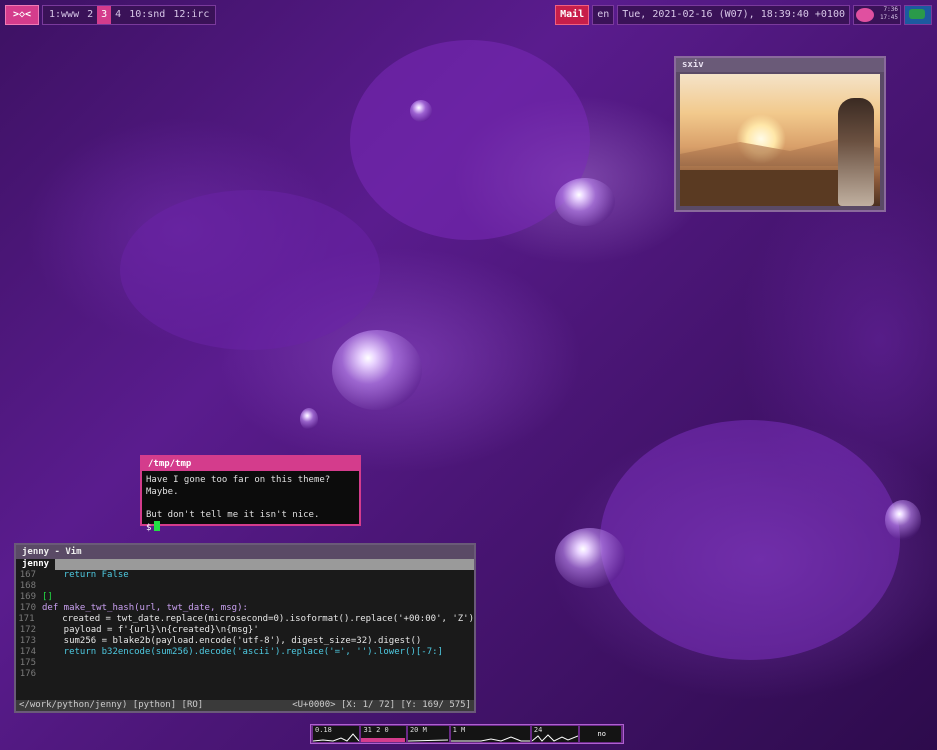 This screenshot has width=937, height=750. What do you see at coordinates (780, 65) in the screenshot?
I see `window-title: sxiv` at bounding box center [780, 65].